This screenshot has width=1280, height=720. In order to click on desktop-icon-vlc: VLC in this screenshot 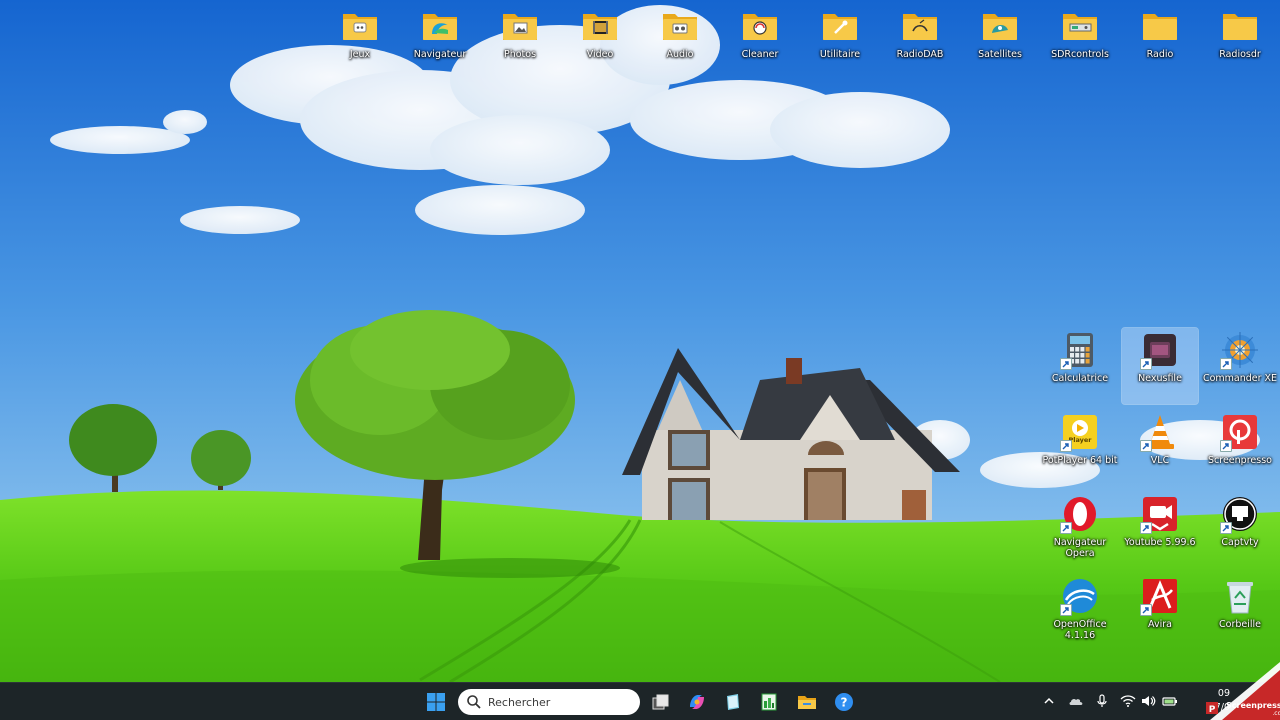, I will do `click(1160, 448)`.